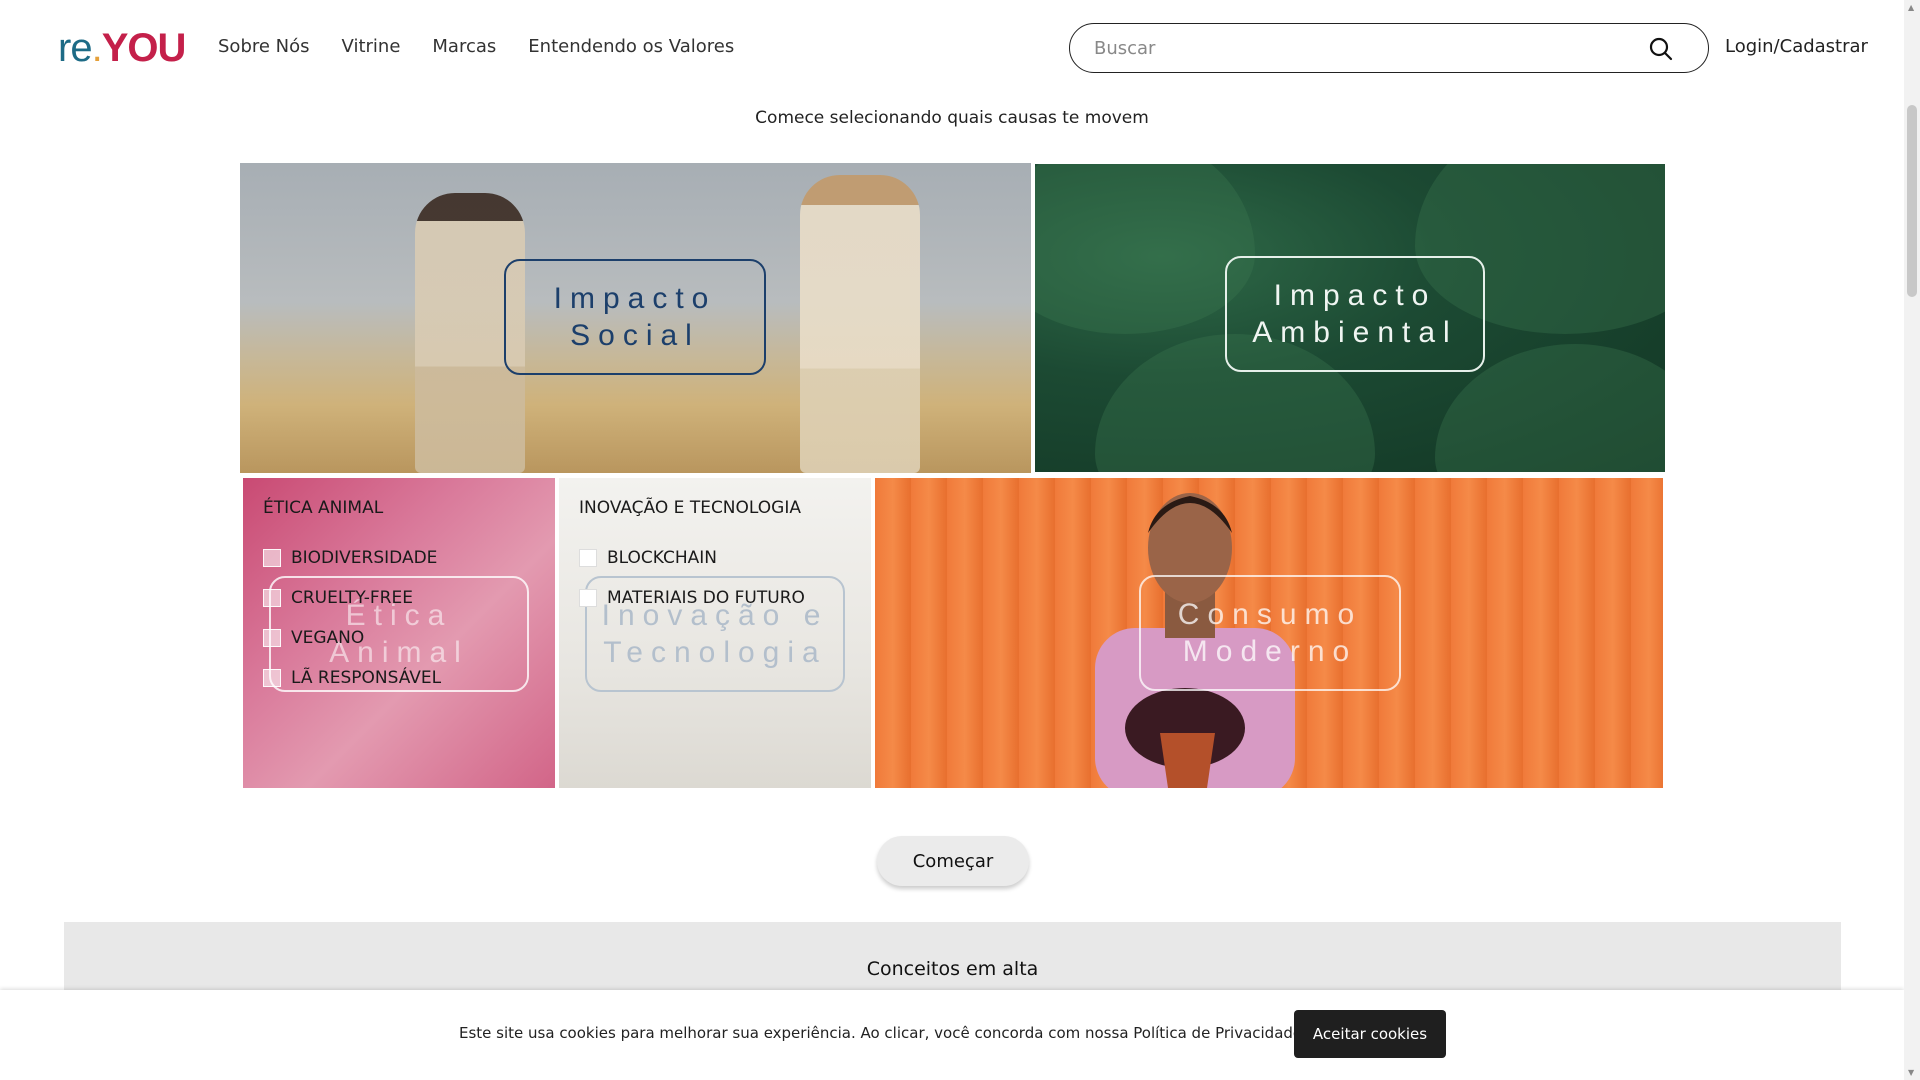 The width and height of the screenshot is (1920, 1080). I want to click on option-la-responsavel: LÃ RESPONSÁVEL, so click(352, 678).